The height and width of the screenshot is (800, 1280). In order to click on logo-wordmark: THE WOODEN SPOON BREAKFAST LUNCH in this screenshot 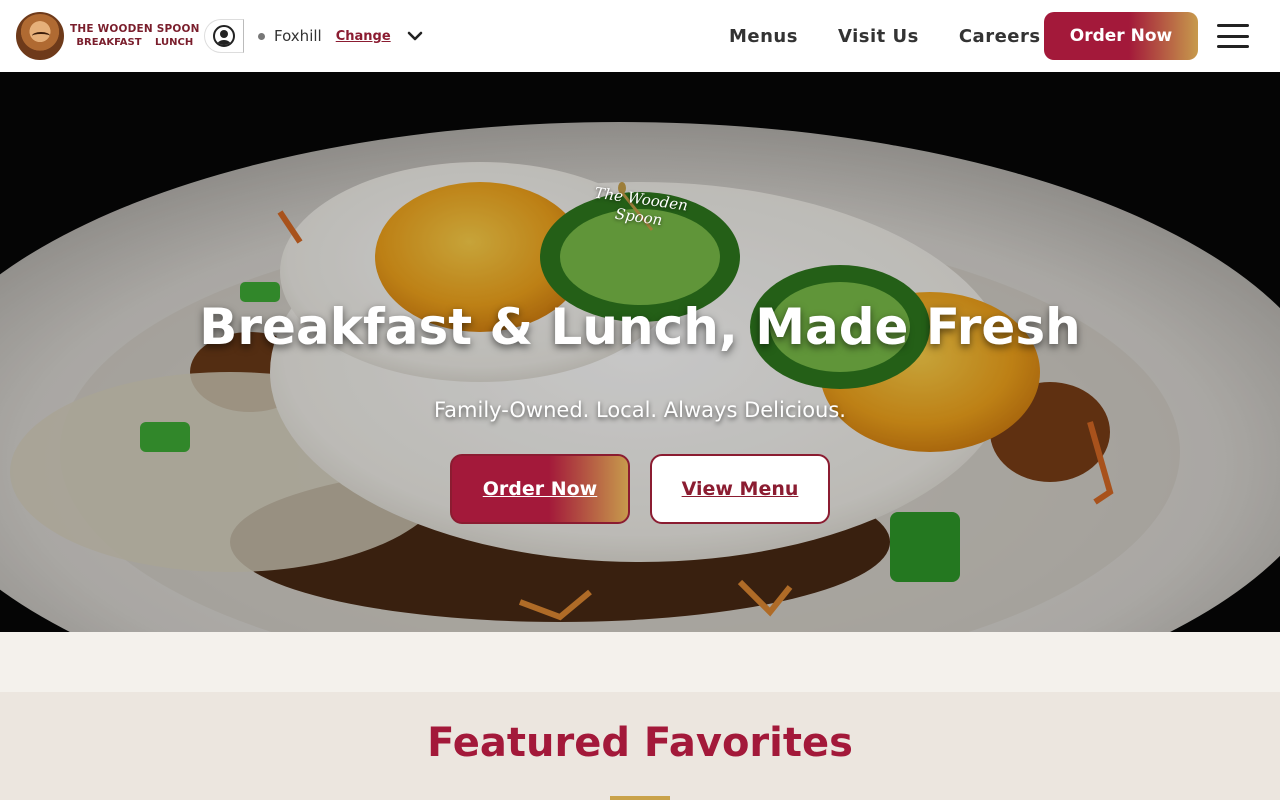, I will do `click(135, 36)`.